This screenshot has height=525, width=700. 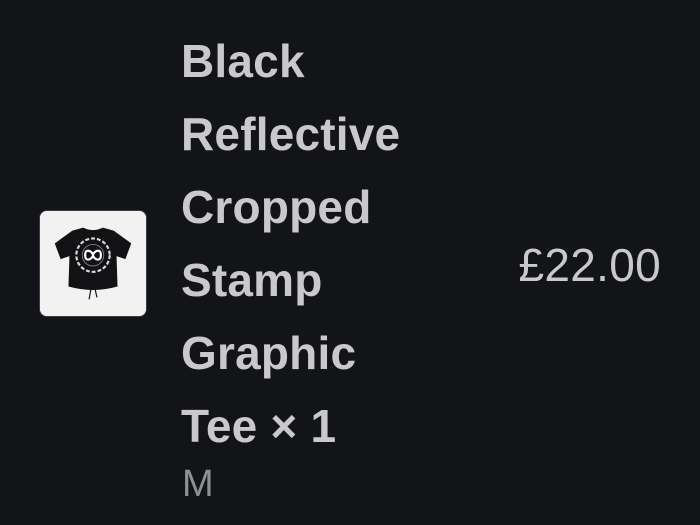 I want to click on product-price: £22.00, so click(x=589, y=265).